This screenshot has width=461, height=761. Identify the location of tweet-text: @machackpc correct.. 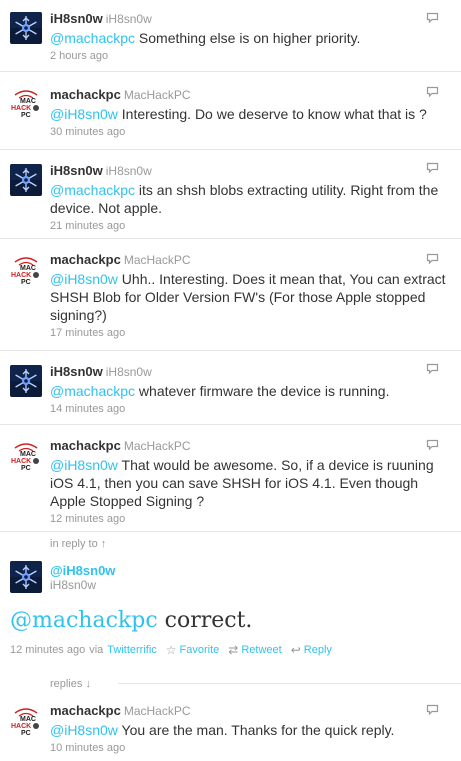
(131, 620).